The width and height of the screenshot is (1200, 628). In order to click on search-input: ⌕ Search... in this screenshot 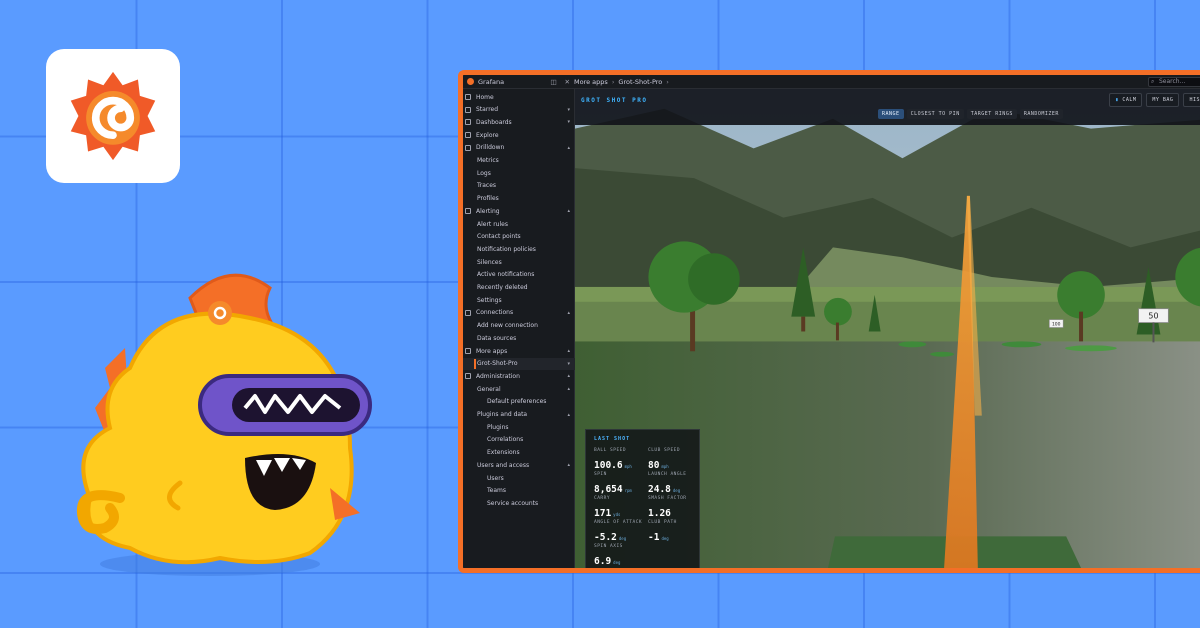, I will do `click(1174, 82)`.